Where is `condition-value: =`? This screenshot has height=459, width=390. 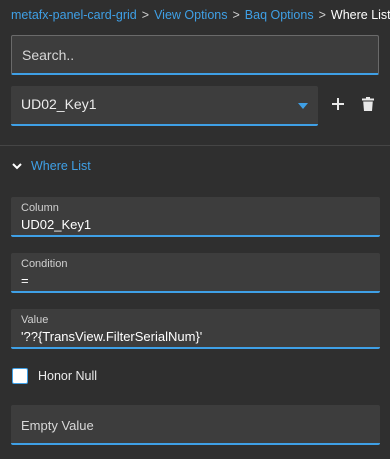 condition-value: = is located at coordinates (25, 280).